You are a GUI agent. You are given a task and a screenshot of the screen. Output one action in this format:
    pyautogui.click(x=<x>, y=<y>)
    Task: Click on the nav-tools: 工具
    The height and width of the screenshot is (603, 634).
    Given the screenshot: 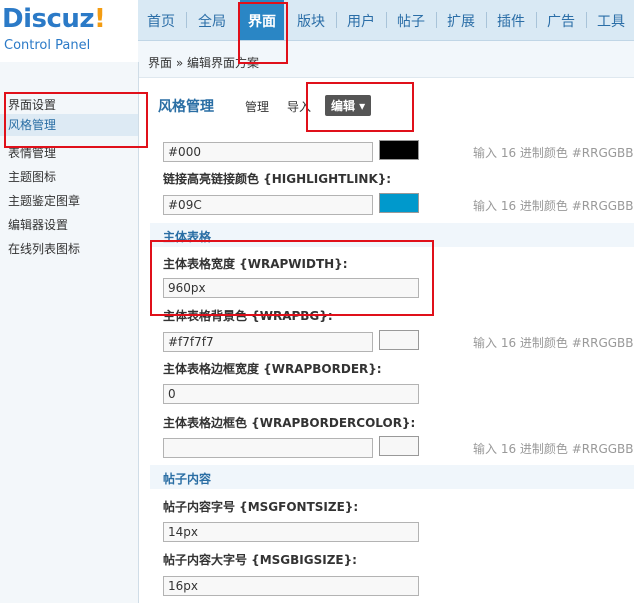 What is the action you would take?
    pyautogui.click(x=611, y=20)
    